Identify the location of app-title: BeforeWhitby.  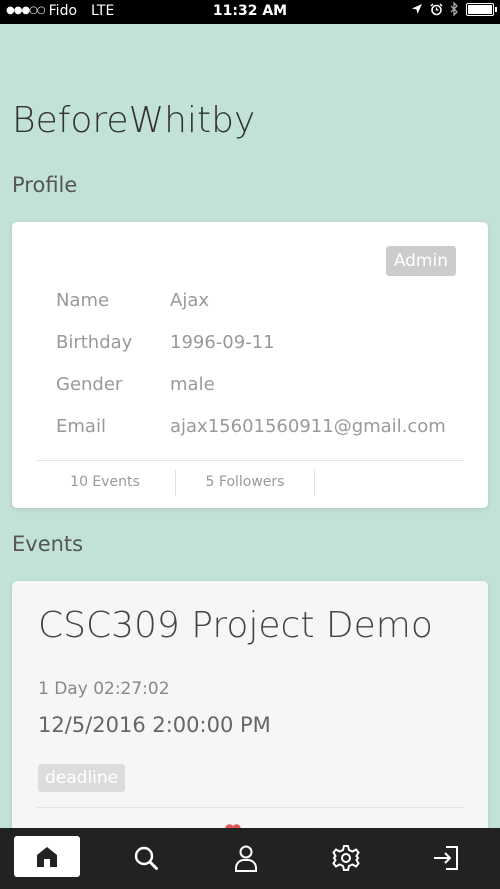
(134, 120).